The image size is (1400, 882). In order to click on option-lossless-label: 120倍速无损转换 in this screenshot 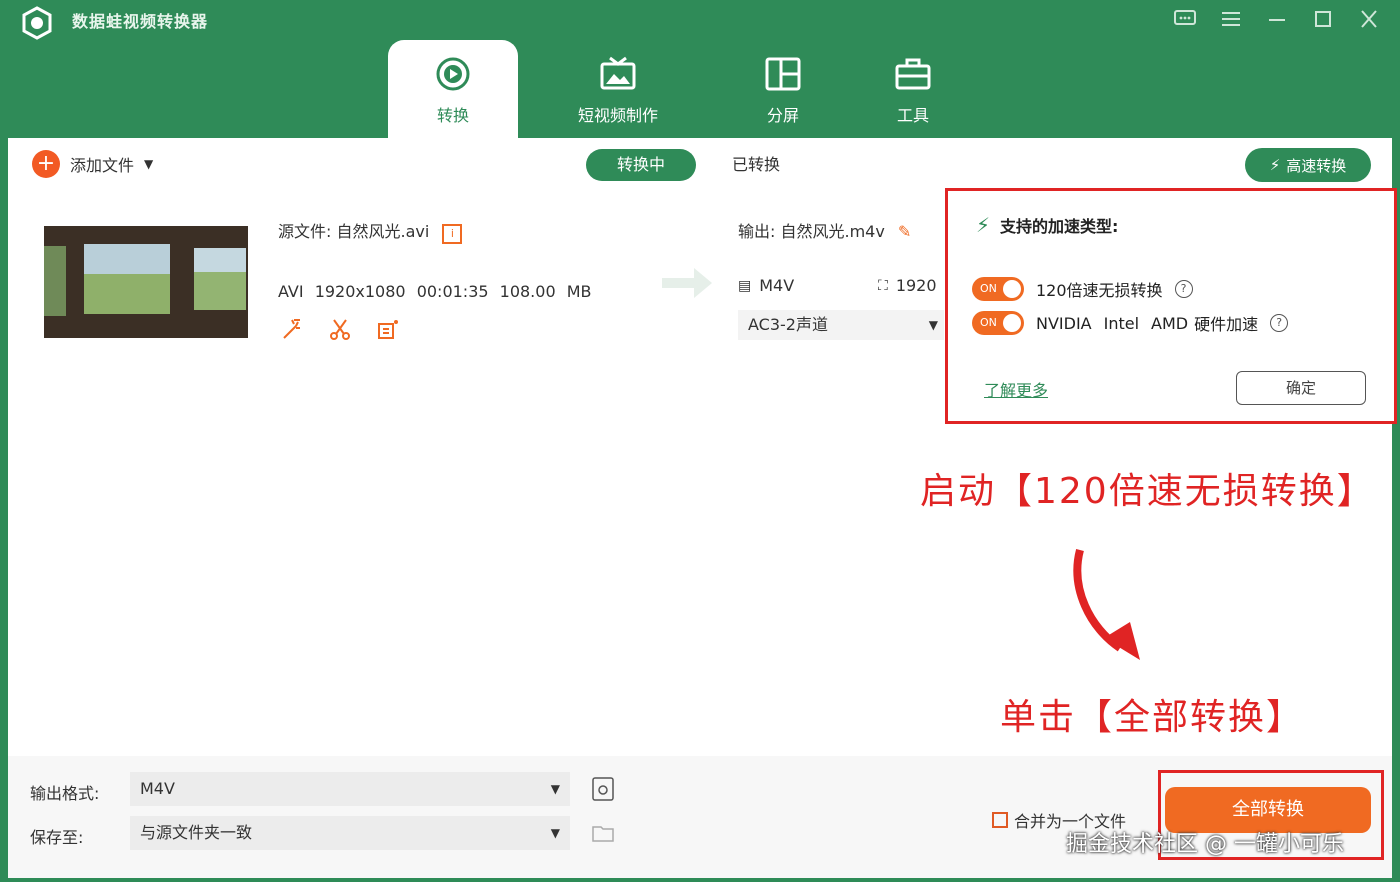, I will do `click(1099, 290)`.